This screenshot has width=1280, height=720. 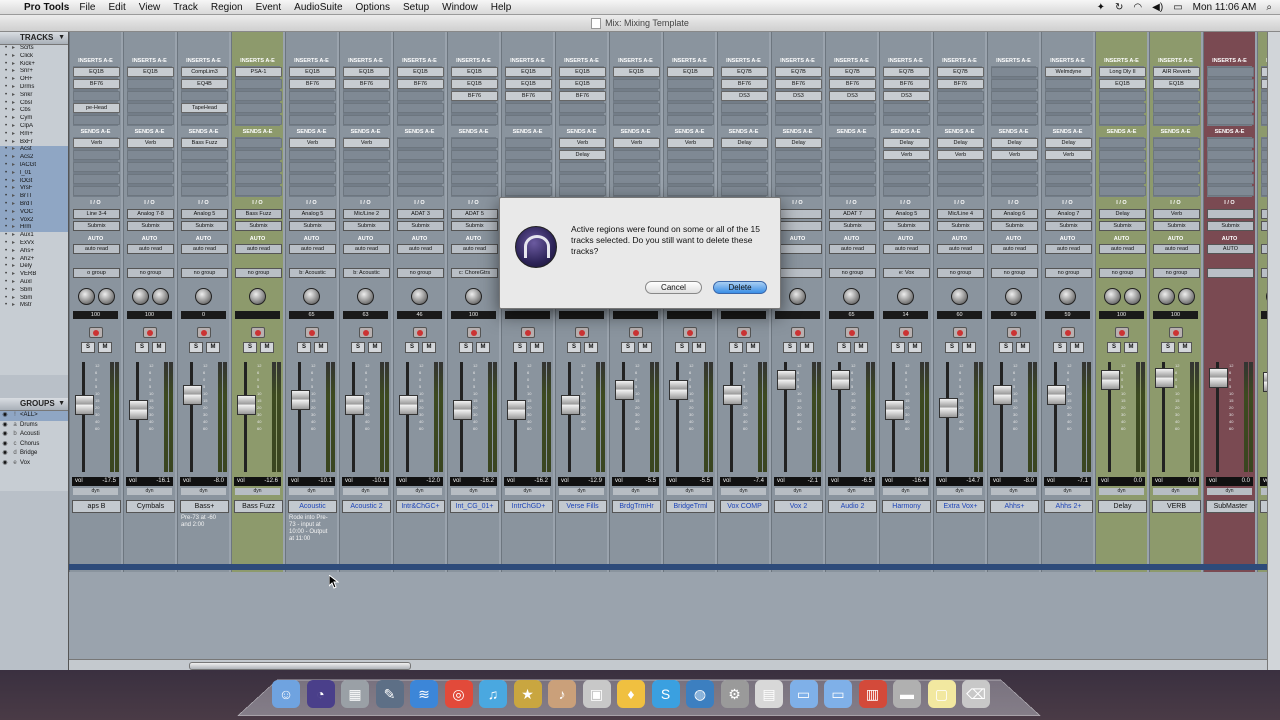 I want to click on insert-slot: BF76, so click(x=582, y=96).